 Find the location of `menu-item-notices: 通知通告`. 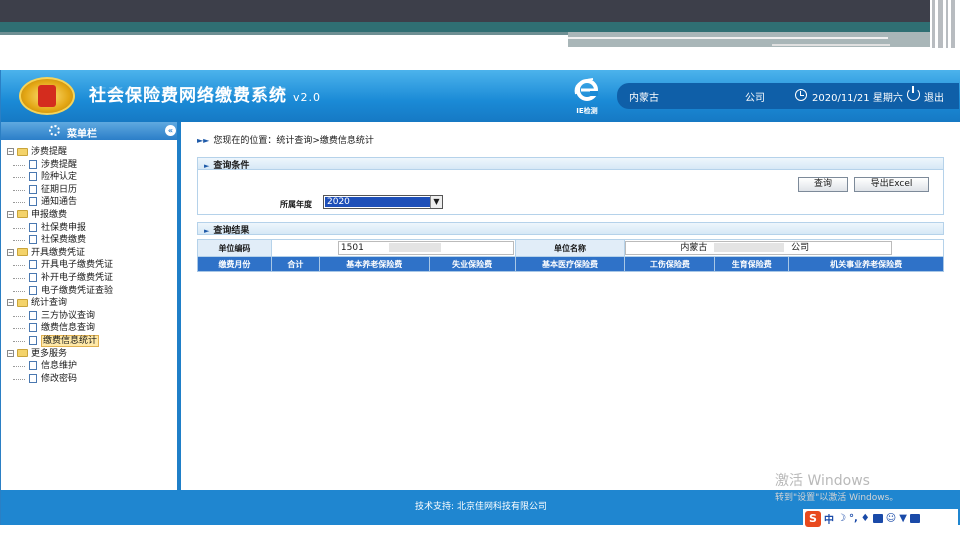

menu-item-notices: 通知通告 is located at coordinates (60, 202).